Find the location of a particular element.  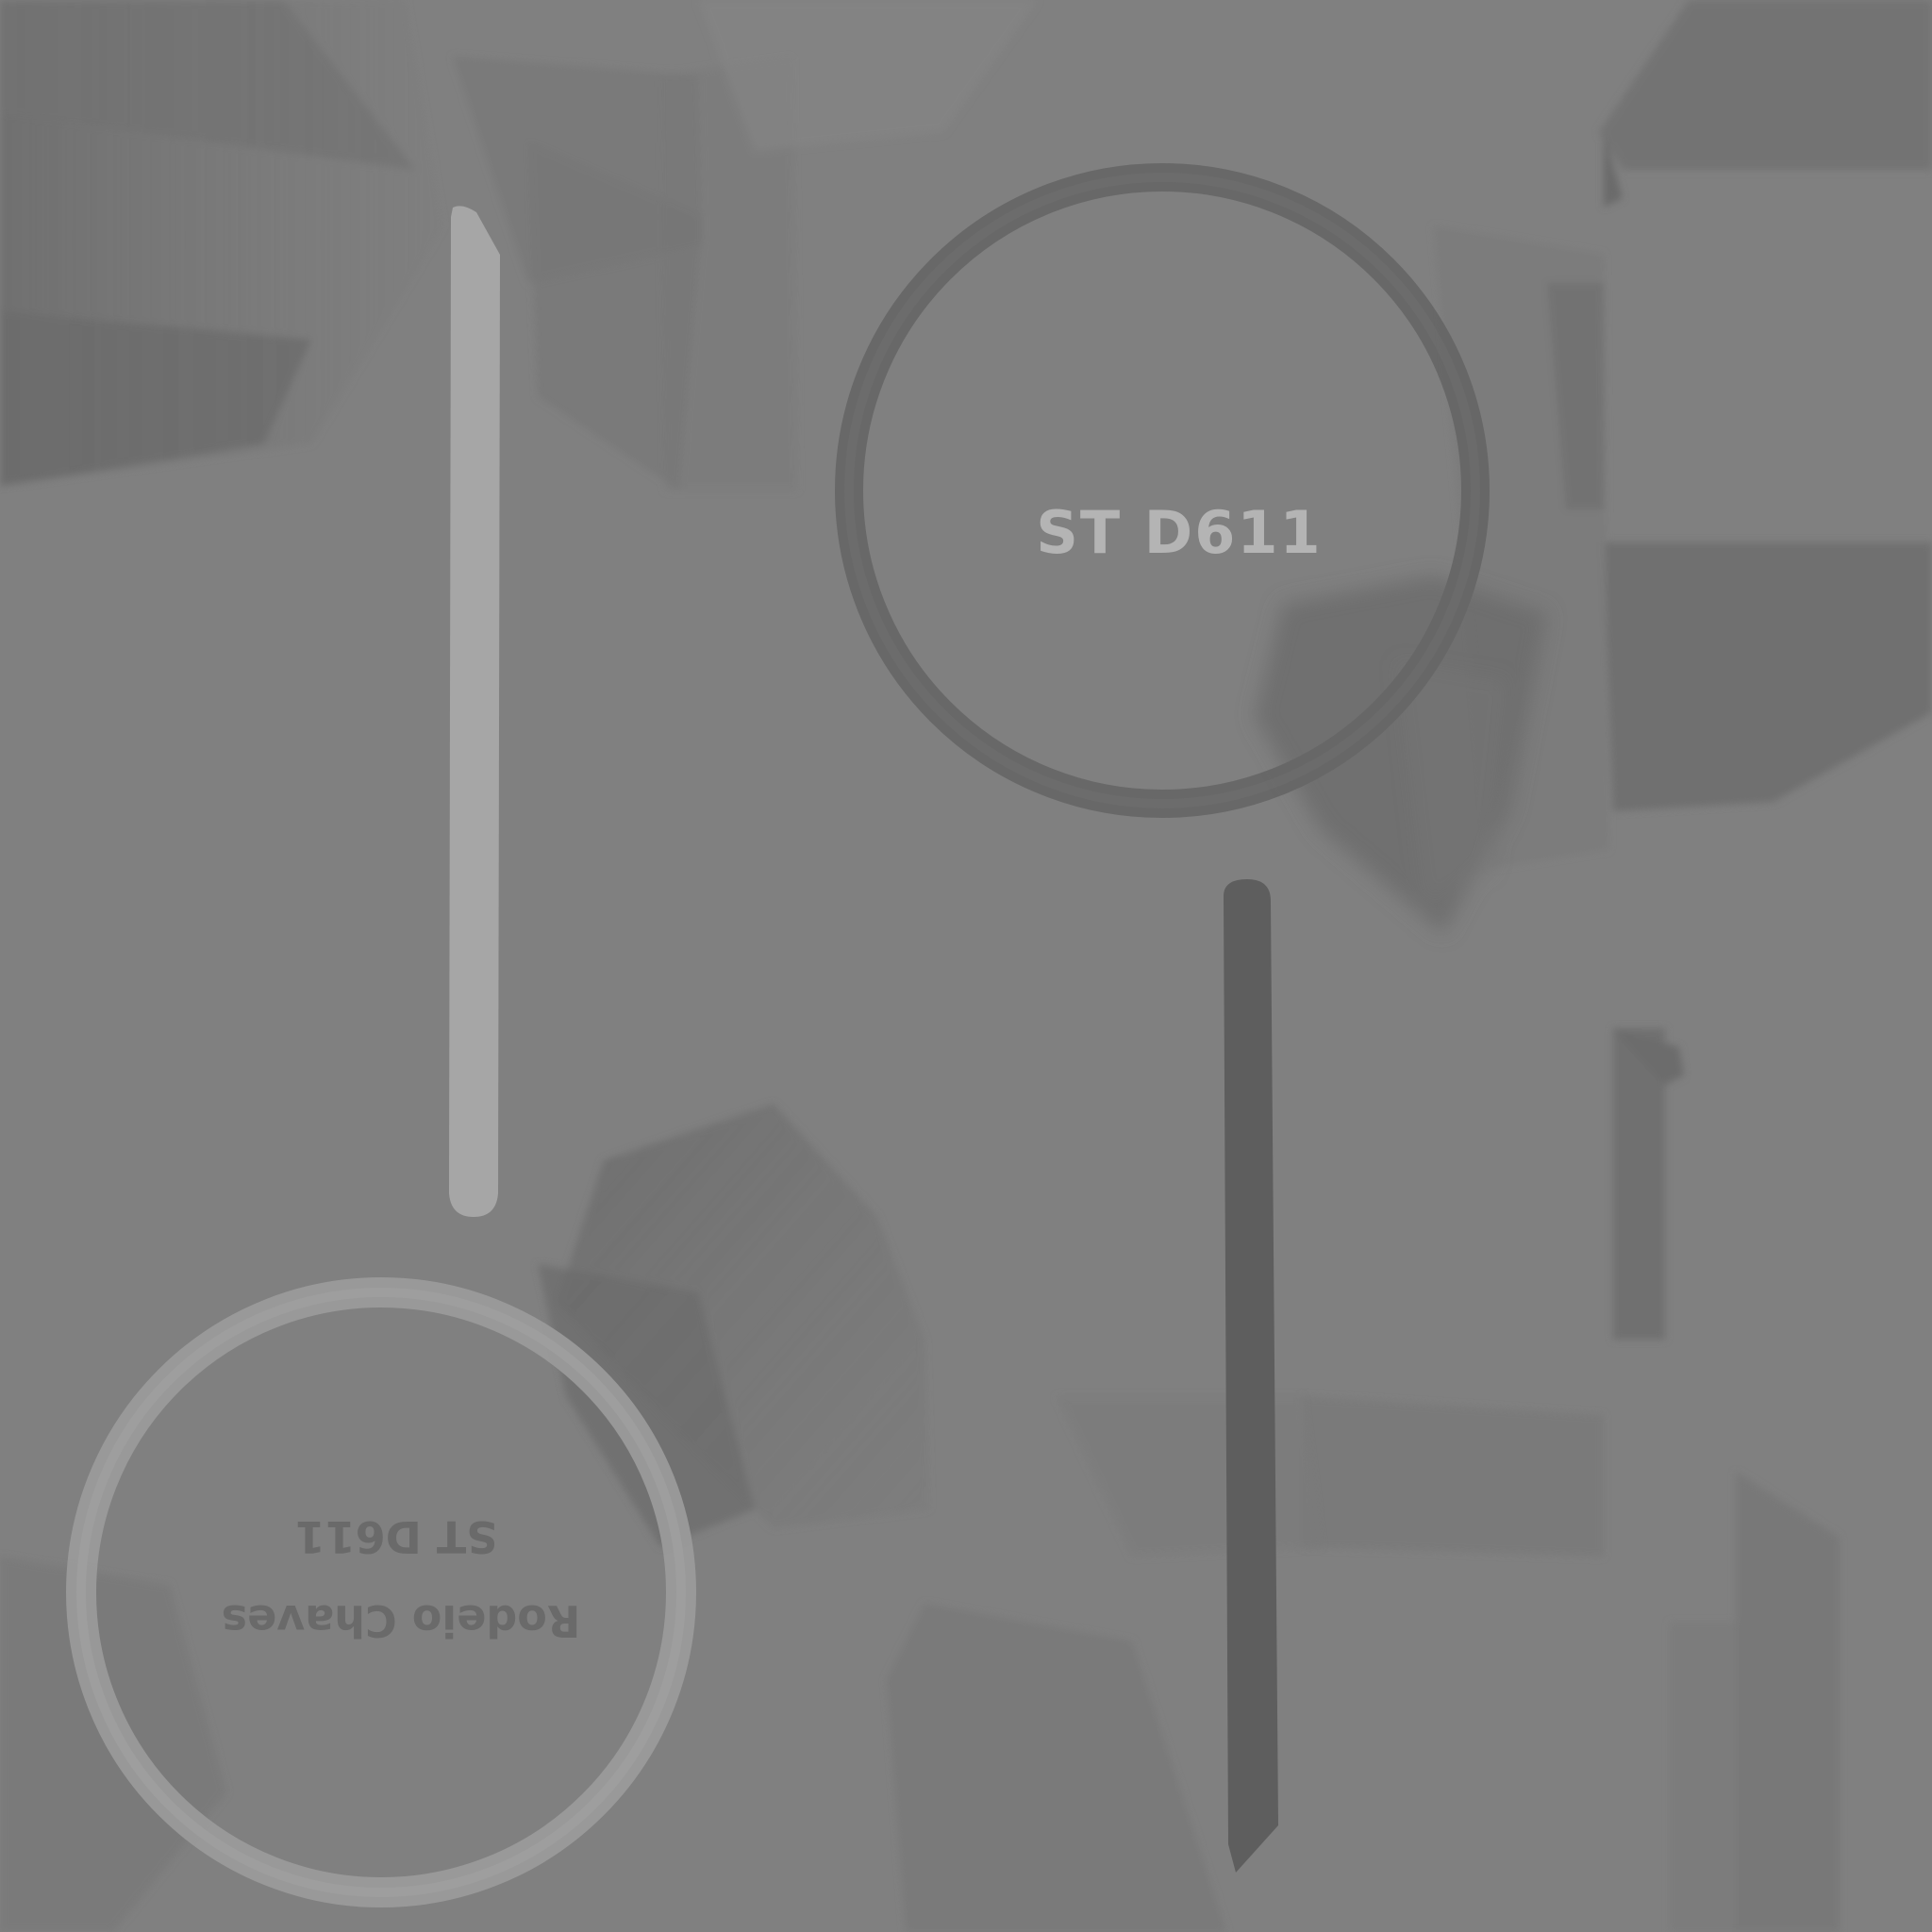

dark-vertical-stripe is located at coordinates (1251, 1376).